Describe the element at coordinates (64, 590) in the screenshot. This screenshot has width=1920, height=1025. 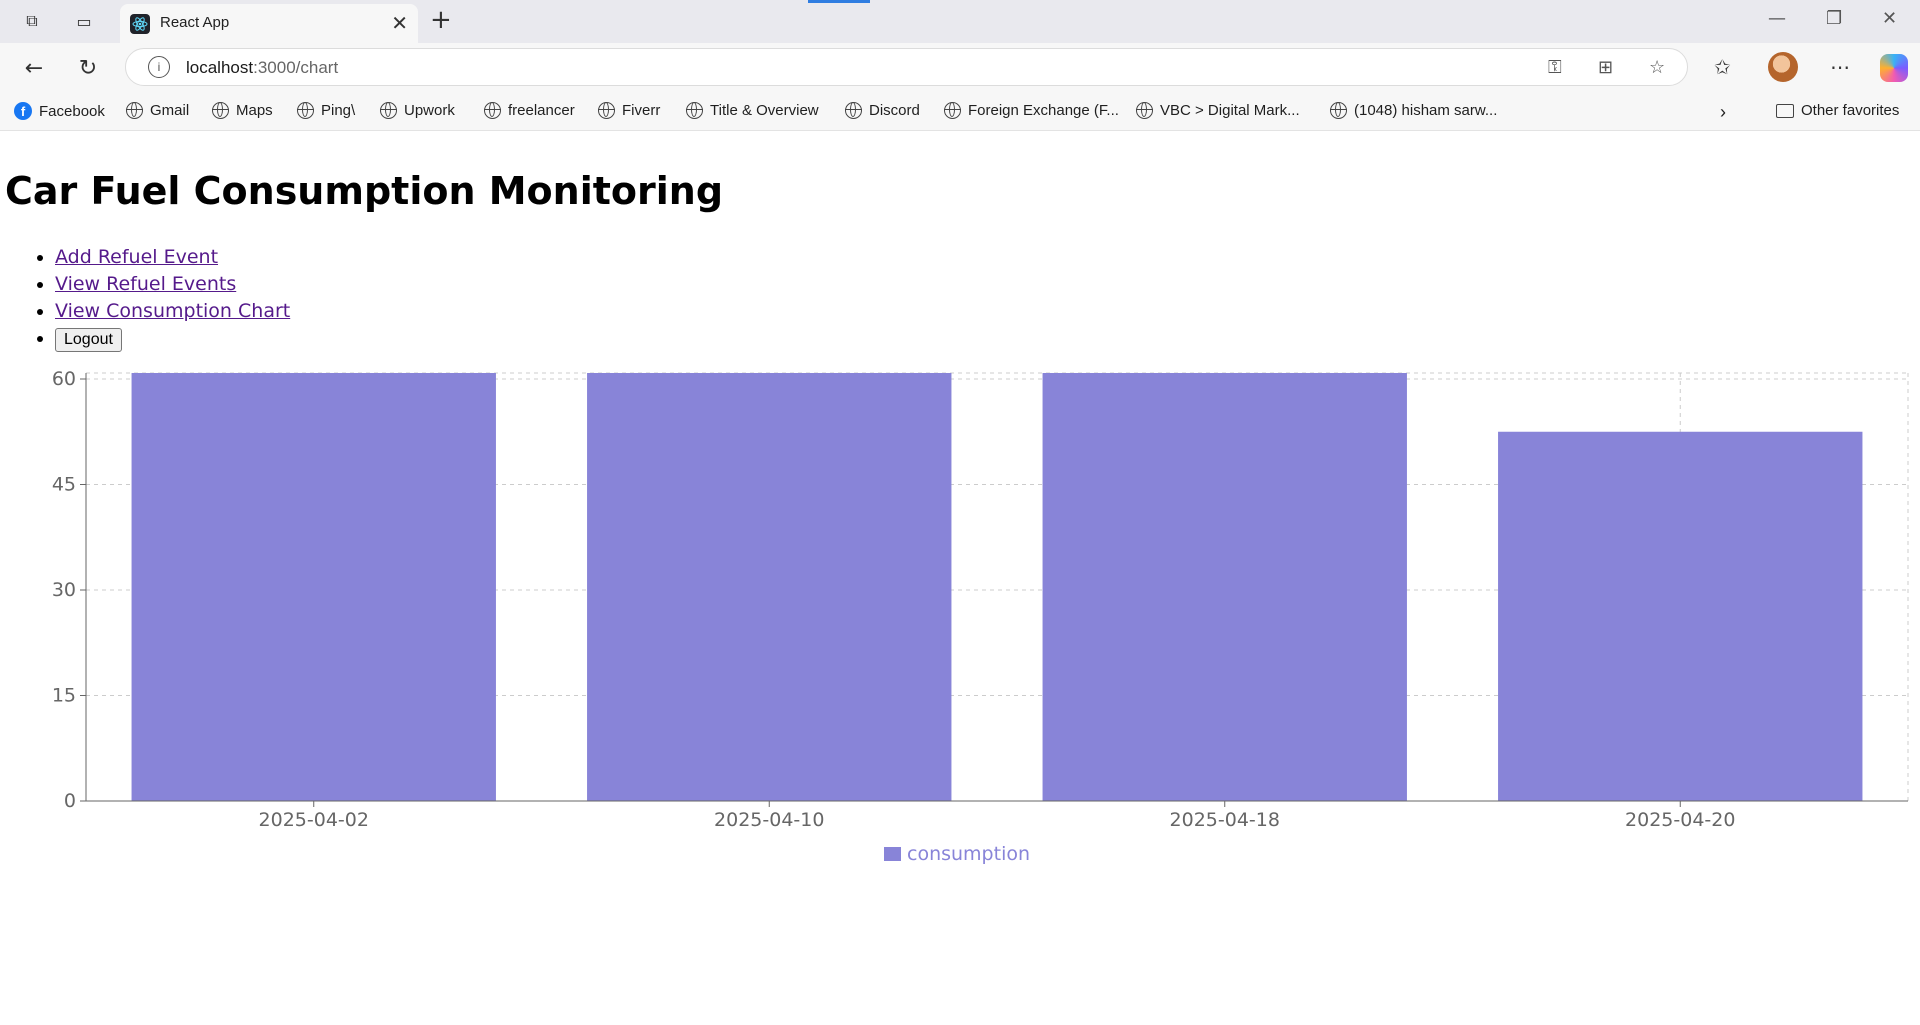
I see `y-tick-label: 30` at that location.